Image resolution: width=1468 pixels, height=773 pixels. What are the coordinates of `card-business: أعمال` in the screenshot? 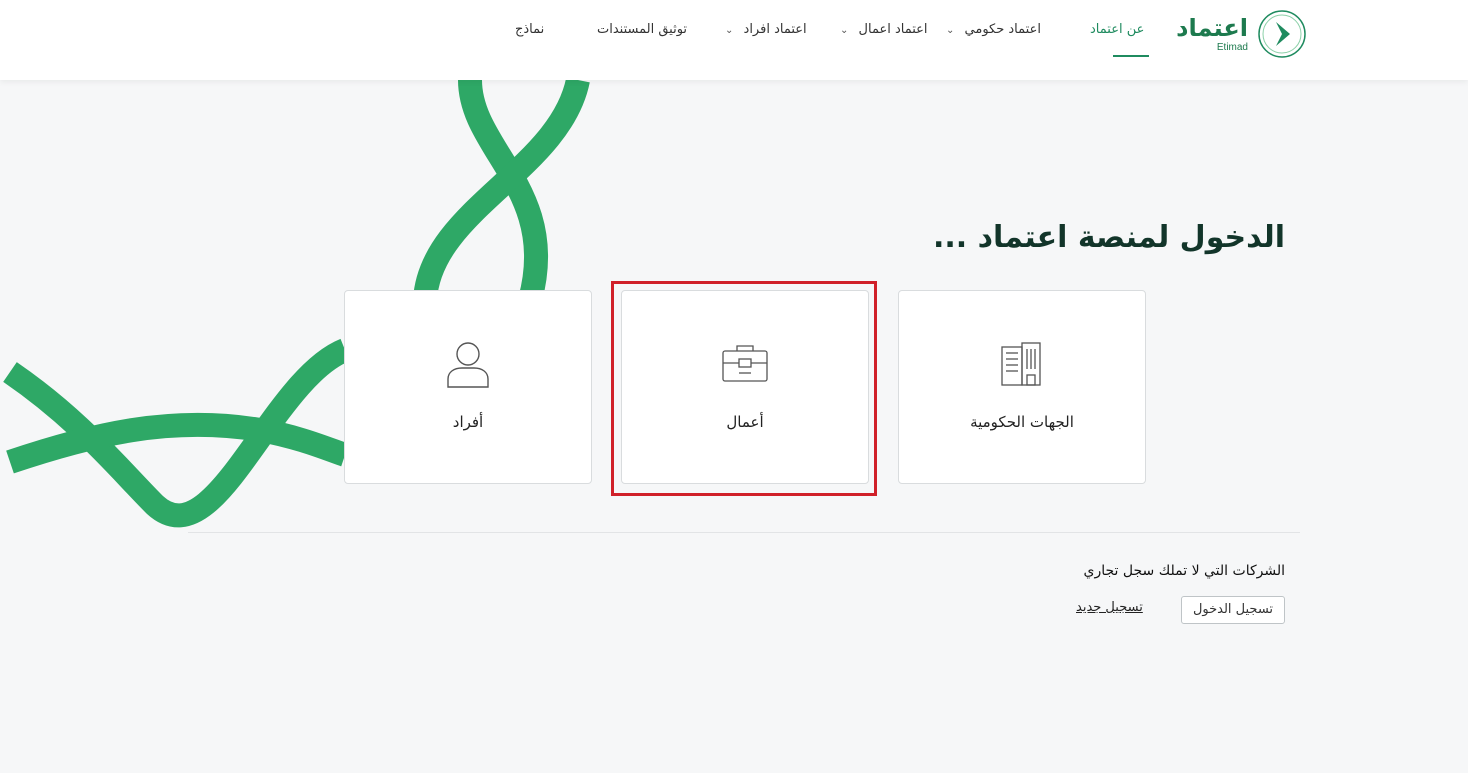 It's located at (745, 387).